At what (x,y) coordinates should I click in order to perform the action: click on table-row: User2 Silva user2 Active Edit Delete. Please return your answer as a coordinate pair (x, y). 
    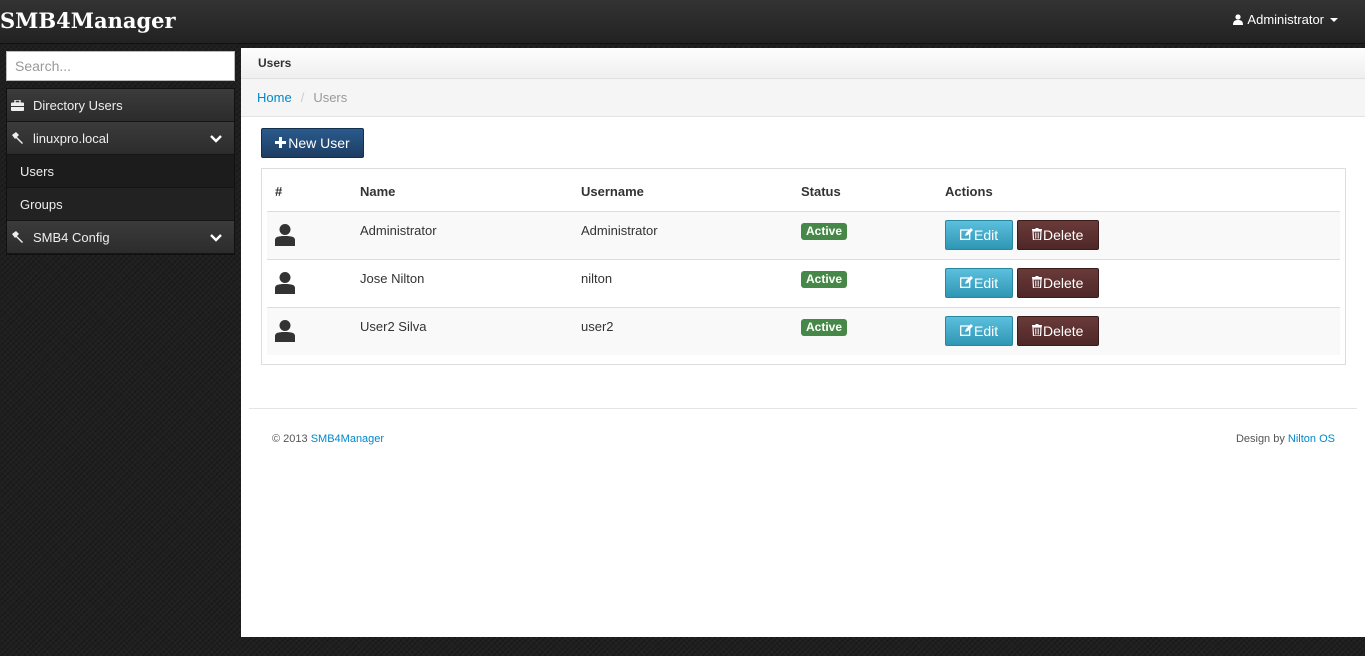
    Looking at the image, I should click on (803, 330).